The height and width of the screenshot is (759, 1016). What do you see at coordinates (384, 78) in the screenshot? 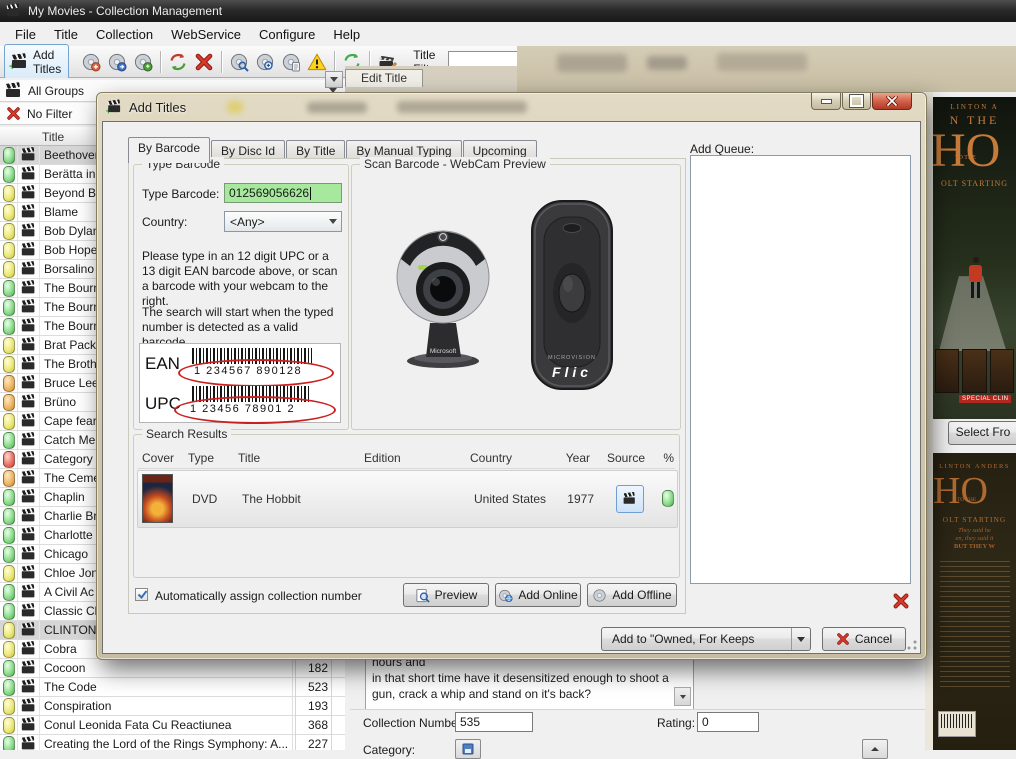
I see `edit-title-tab: Edit Title` at bounding box center [384, 78].